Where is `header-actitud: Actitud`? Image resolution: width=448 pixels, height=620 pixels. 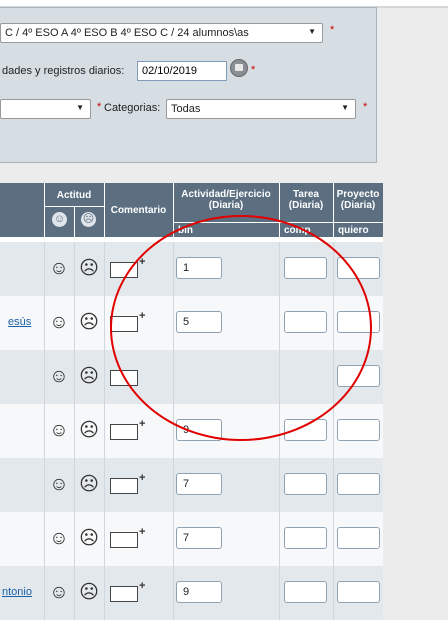 header-actitud: Actitud is located at coordinates (74, 195).